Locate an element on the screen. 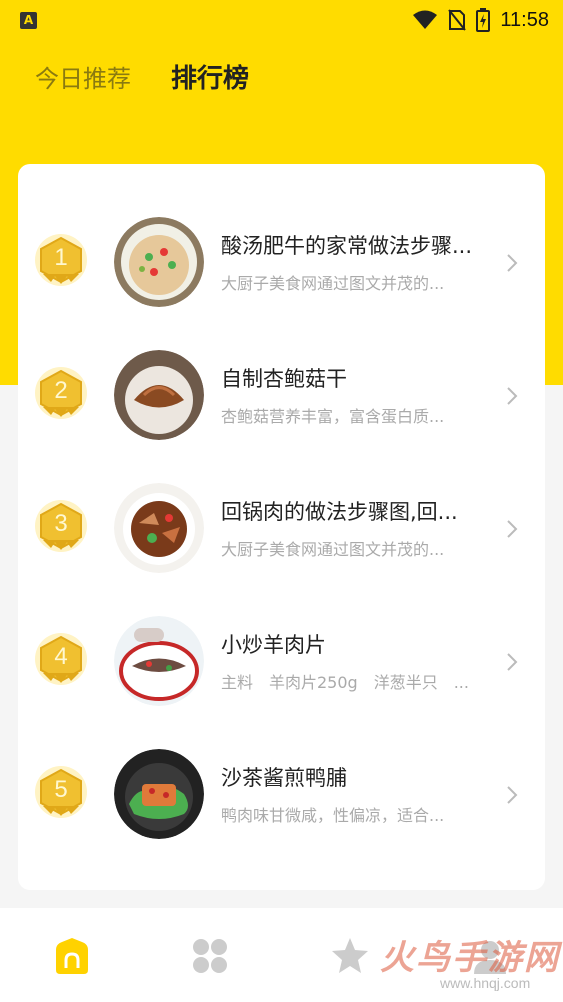 This screenshot has width=563, height=1002. rank-number: 2 is located at coordinates (61, 390).